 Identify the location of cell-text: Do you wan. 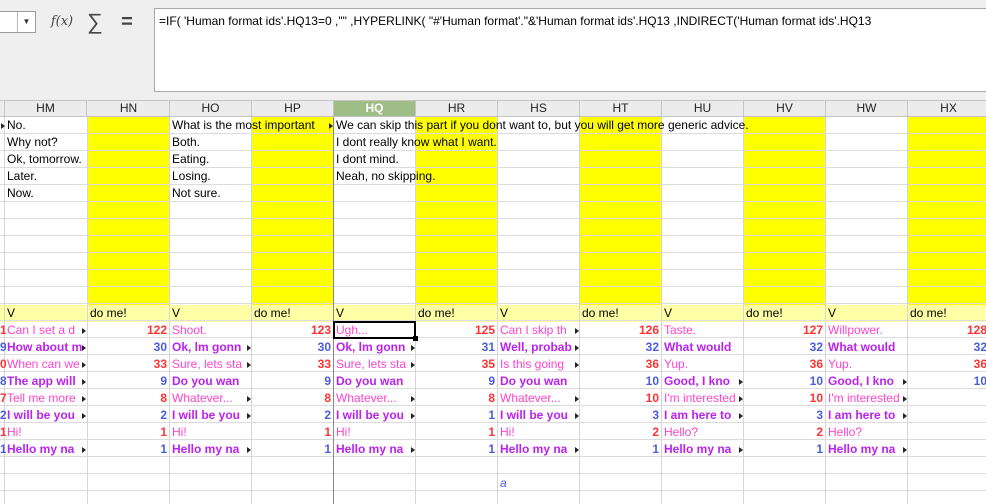
(537, 381).